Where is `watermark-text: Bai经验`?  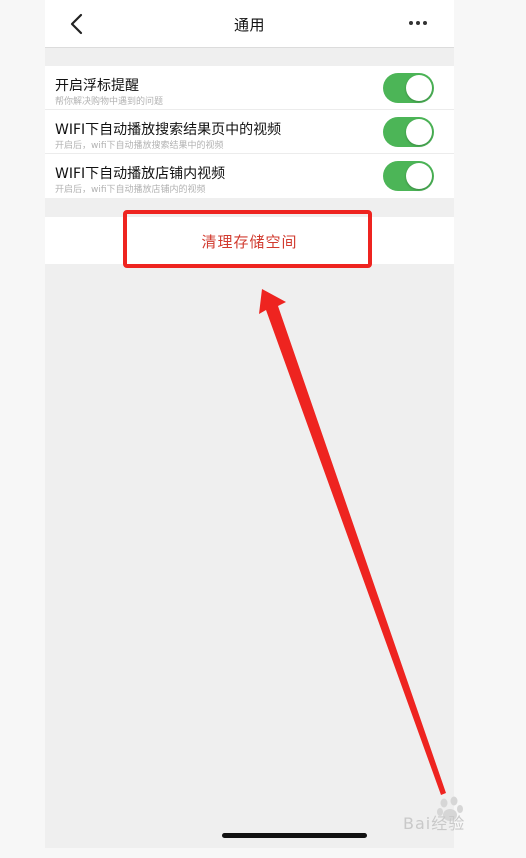 watermark-text: Bai经验 is located at coordinates (434, 823).